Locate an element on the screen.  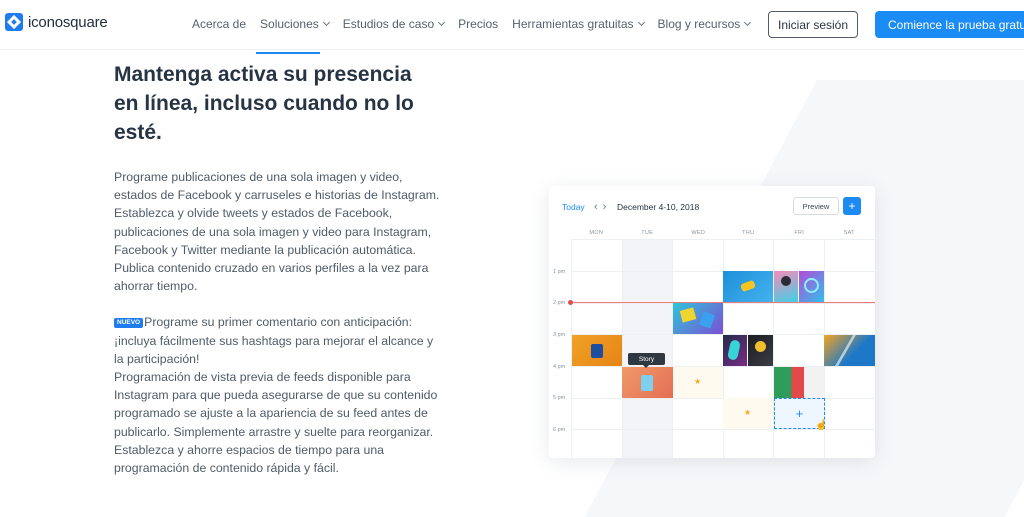
nav-item-pricing: Precios is located at coordinates (478, 24).